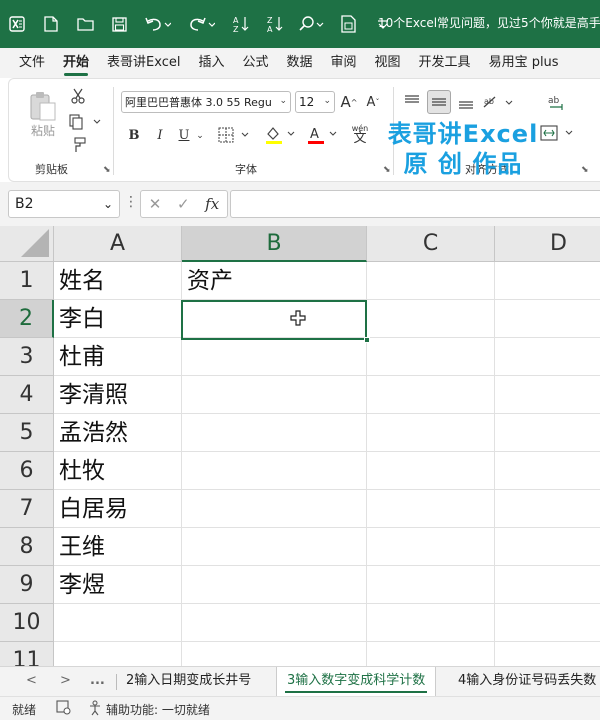 The image size is (600, 720). I want to click on cell-c11, so click(431, 654).